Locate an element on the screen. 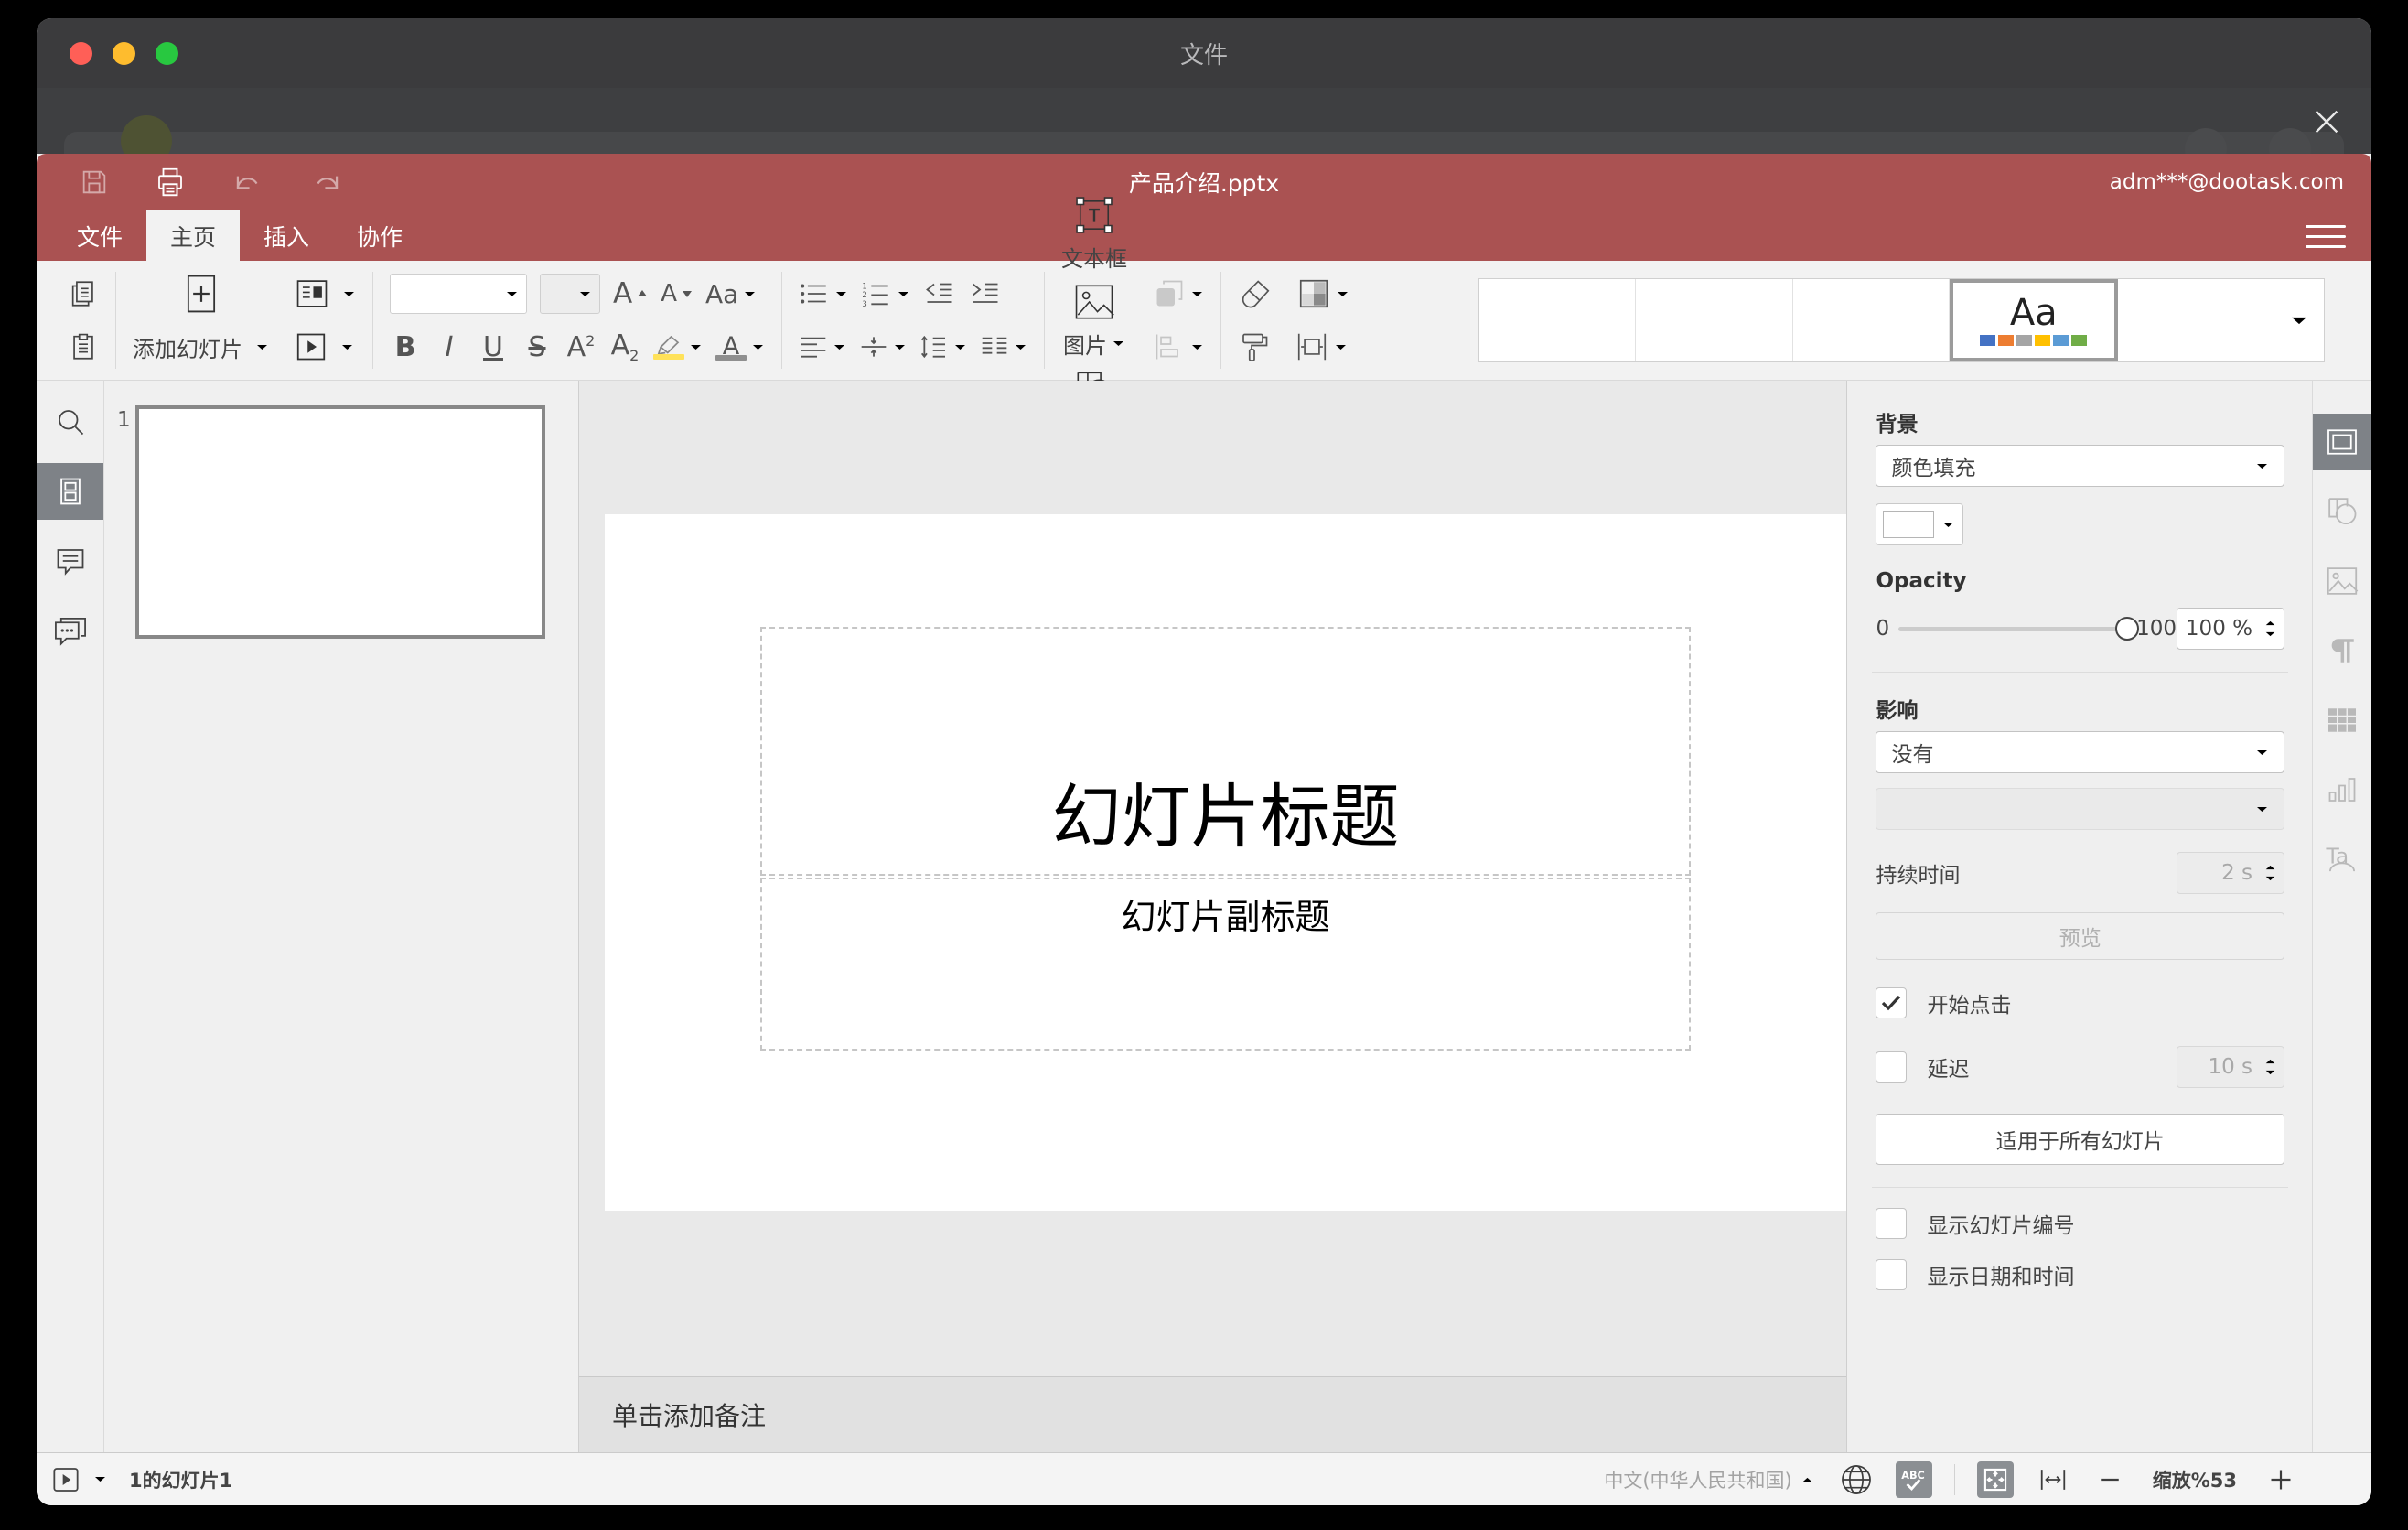 The height and width of the screenshot is (1530, 2408). fit-to-slide-button is located at coordinates (1995, 1479).